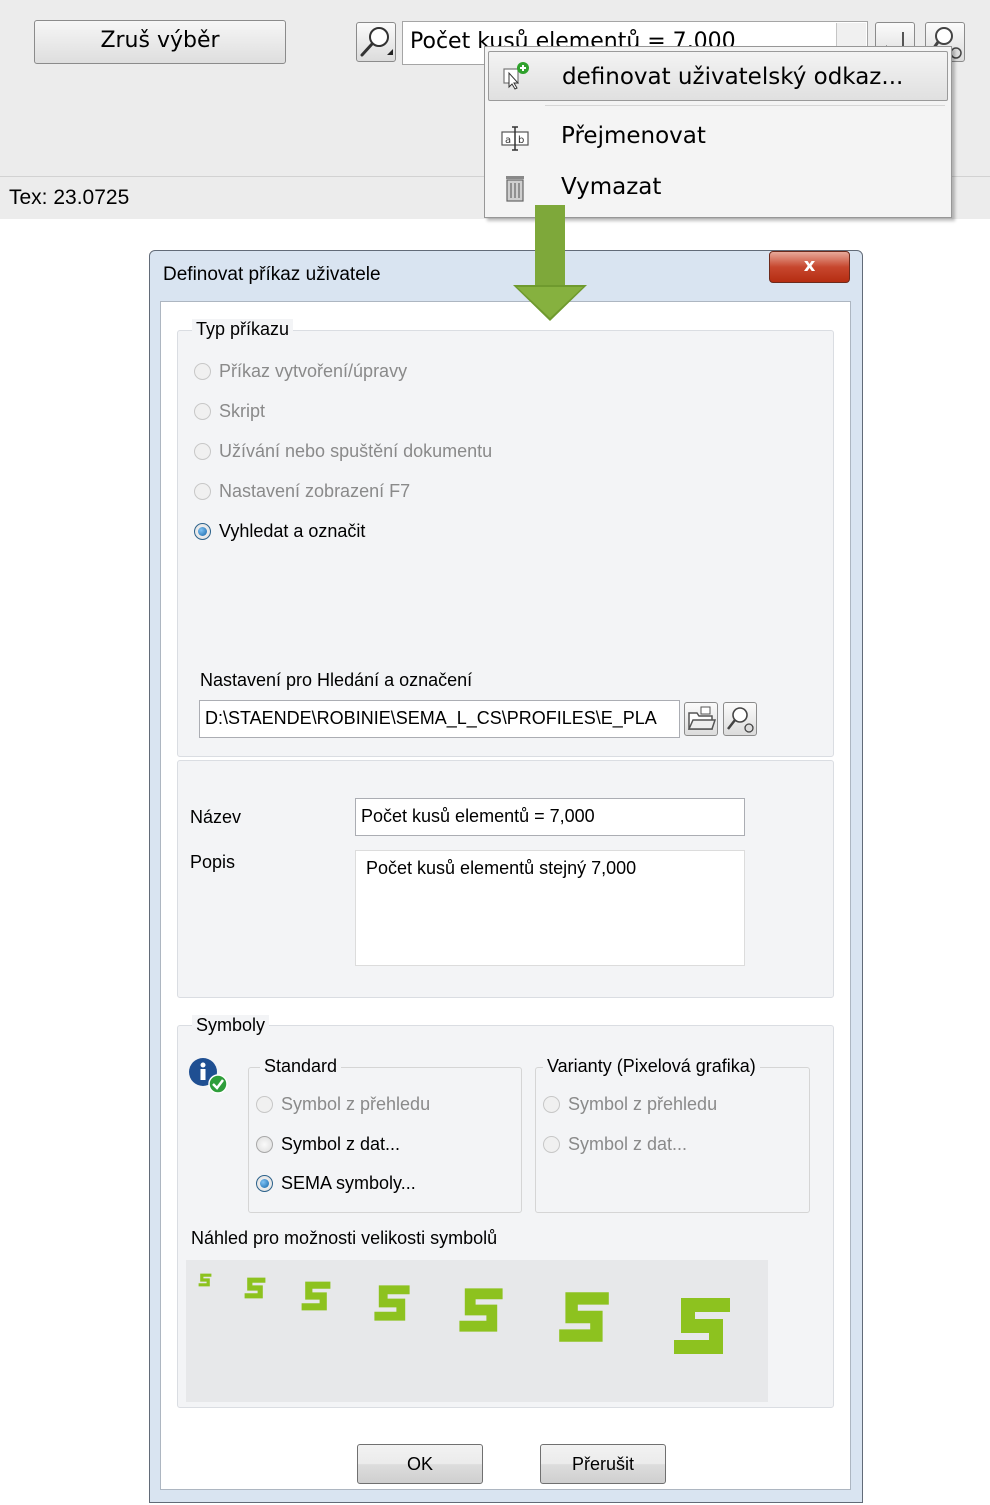 This screenshot has height=1505, width=990. Describe the element at coordinates (515, 189) in the screenshot. I see `trash-icon` at that location.